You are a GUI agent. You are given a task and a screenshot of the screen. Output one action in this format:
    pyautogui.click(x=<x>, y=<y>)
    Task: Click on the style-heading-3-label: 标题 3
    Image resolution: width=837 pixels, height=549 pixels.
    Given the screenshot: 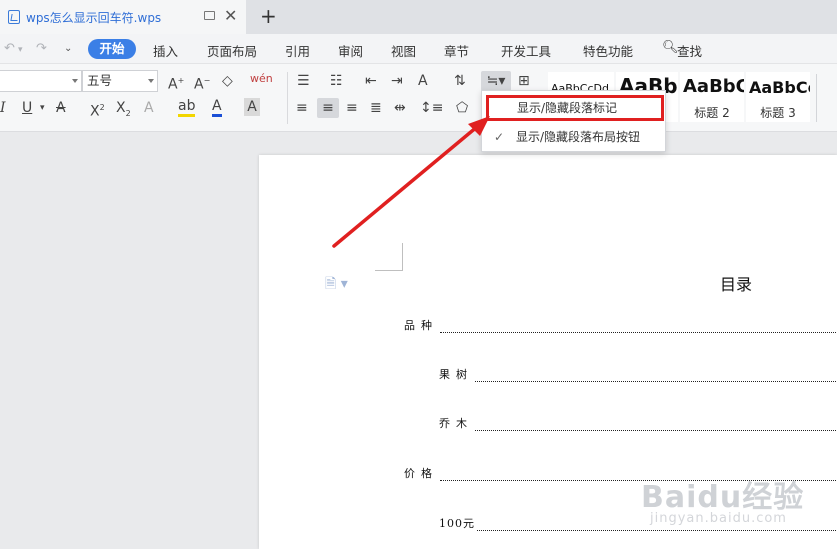 What is the action you would take?
    pyautogui.click(x=778, y=113)
    